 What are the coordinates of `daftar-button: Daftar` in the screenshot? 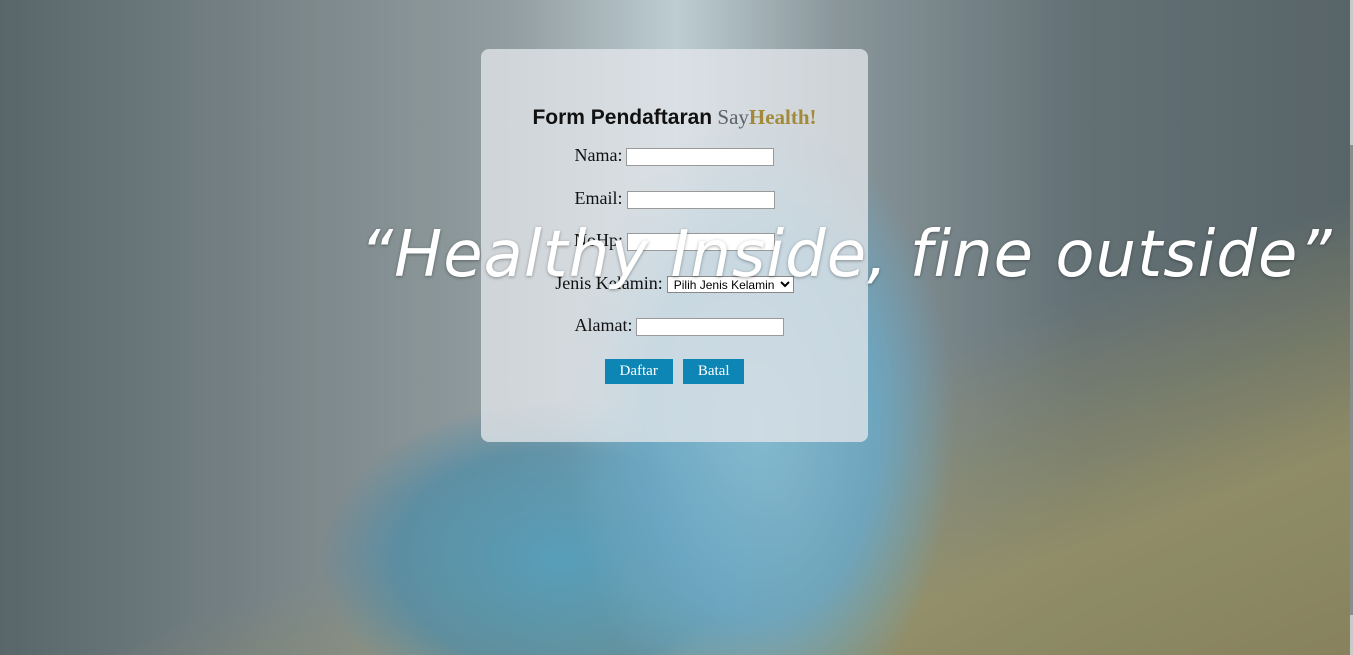 It's located at (638, 371).